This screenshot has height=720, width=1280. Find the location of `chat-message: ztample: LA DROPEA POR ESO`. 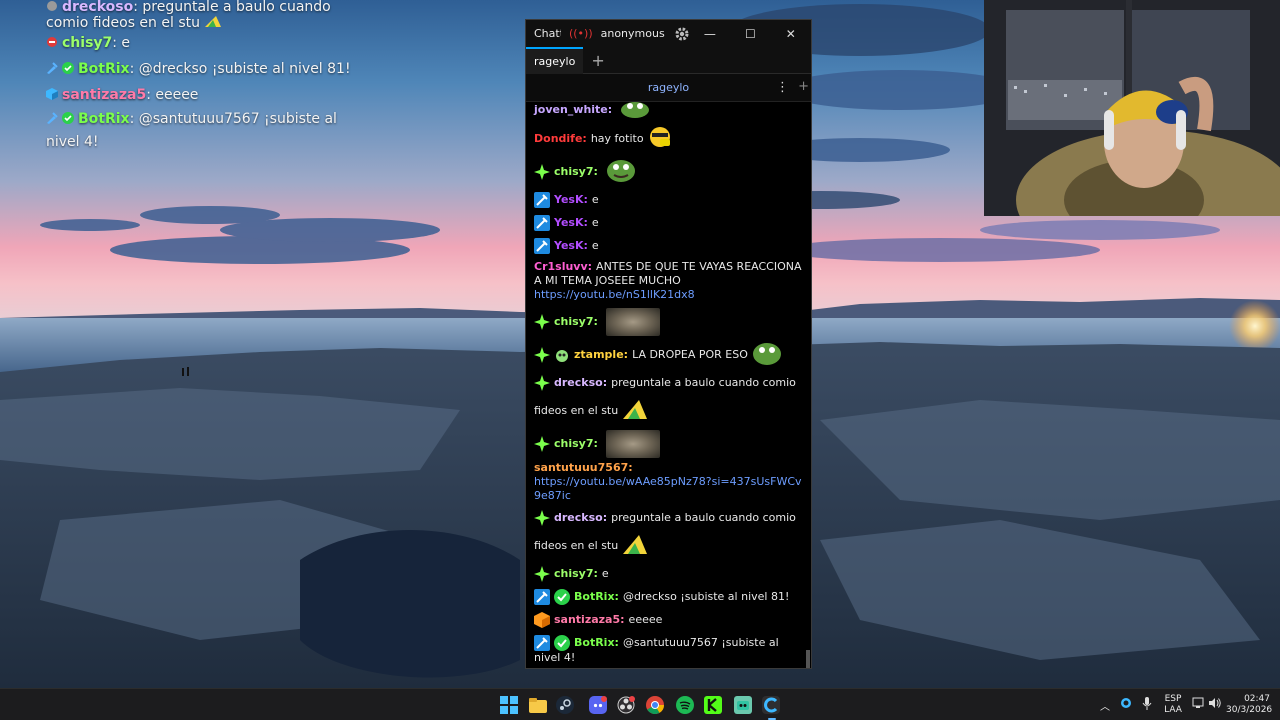

chat-message: ztample: LA DROPEA POR ESO is located at coordinates (668, 354).